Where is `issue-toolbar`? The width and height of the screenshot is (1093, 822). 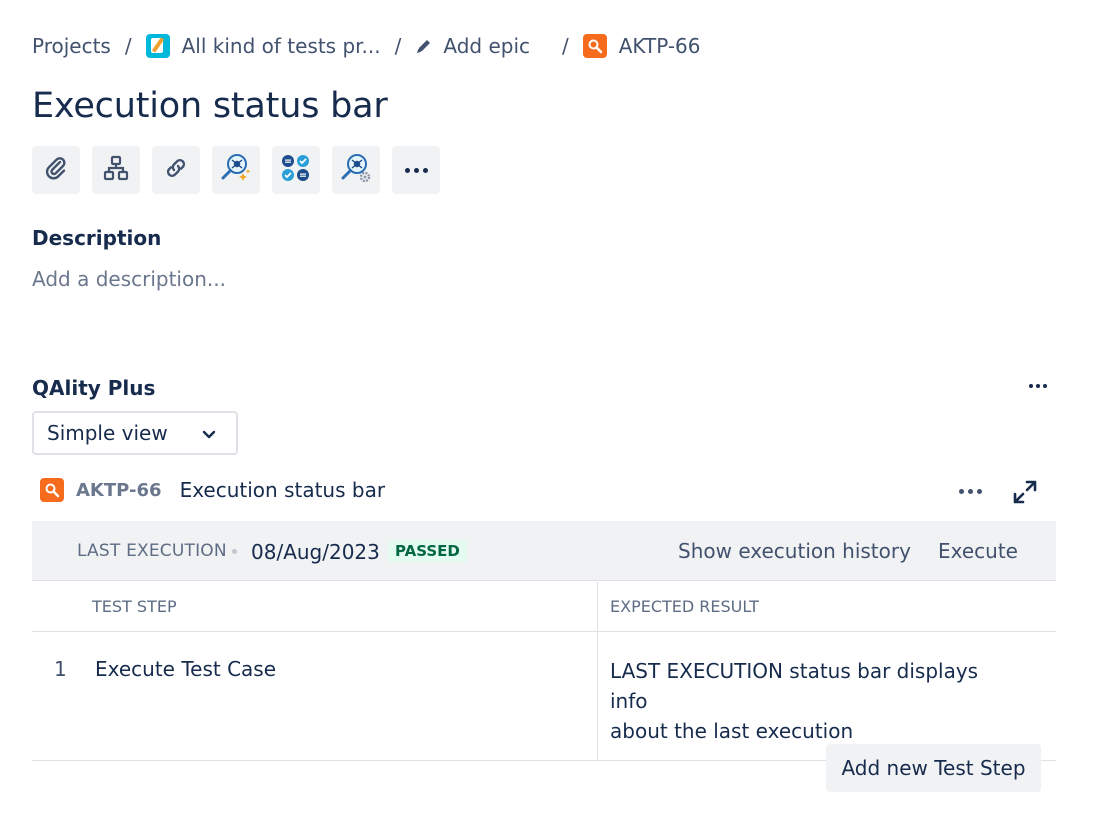
issue-toolbar is located at coordinates (236, 170).